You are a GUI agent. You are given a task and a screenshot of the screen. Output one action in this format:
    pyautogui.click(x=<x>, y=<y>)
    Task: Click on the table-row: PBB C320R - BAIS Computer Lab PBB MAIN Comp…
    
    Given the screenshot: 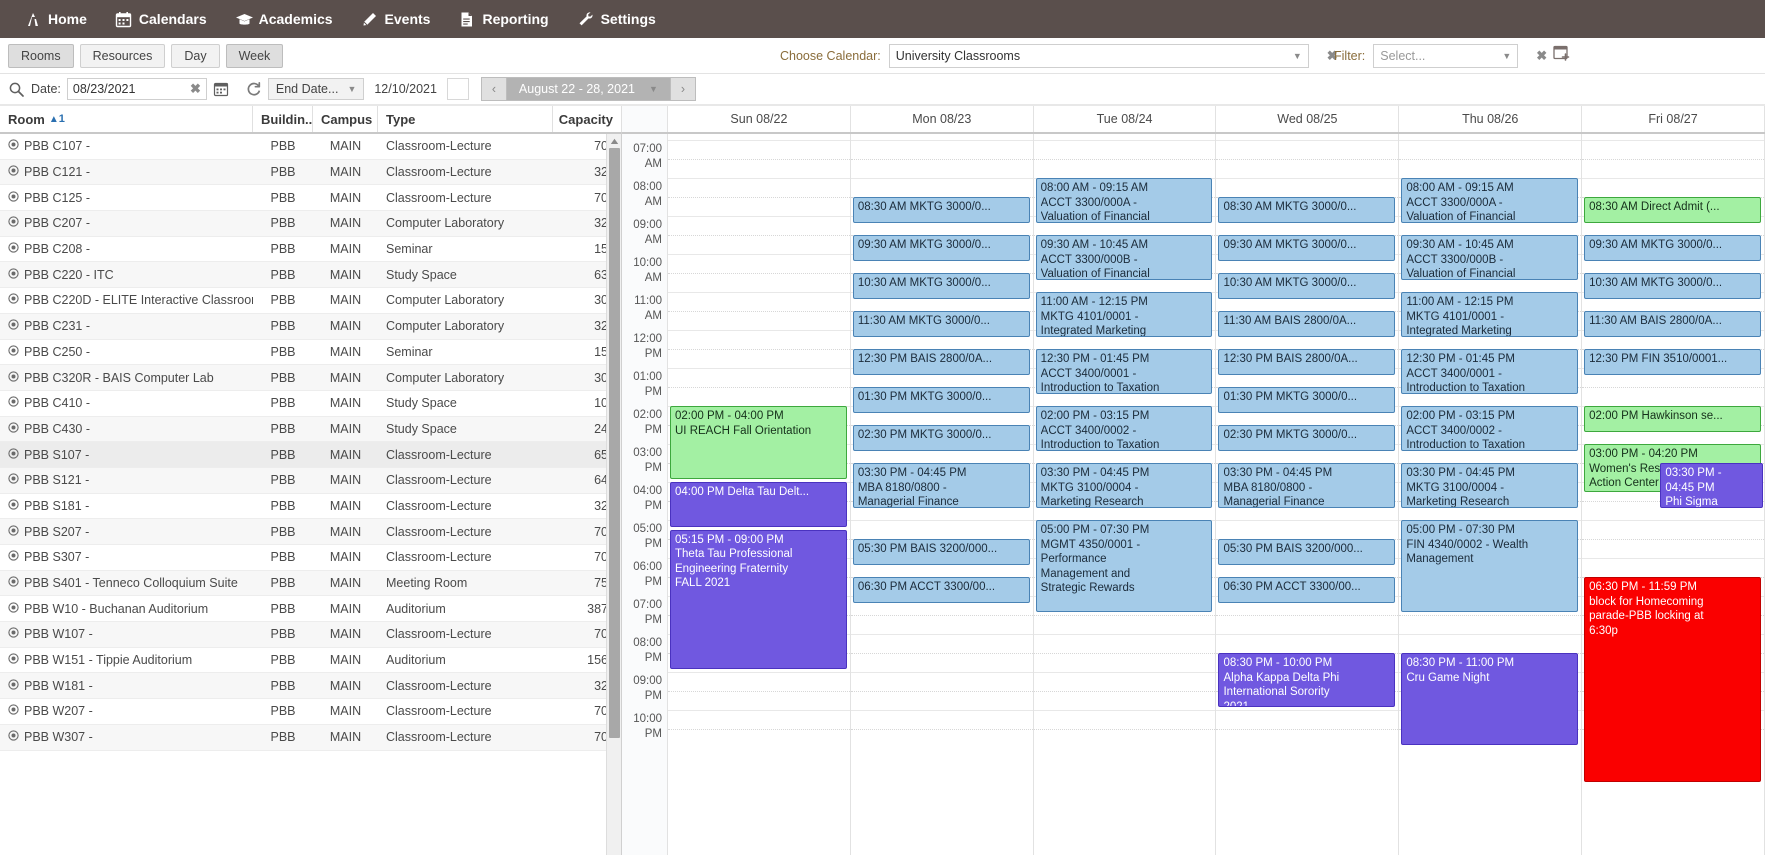 What is the action you would take?
    pyautogui.click(x=310, y=378)
    